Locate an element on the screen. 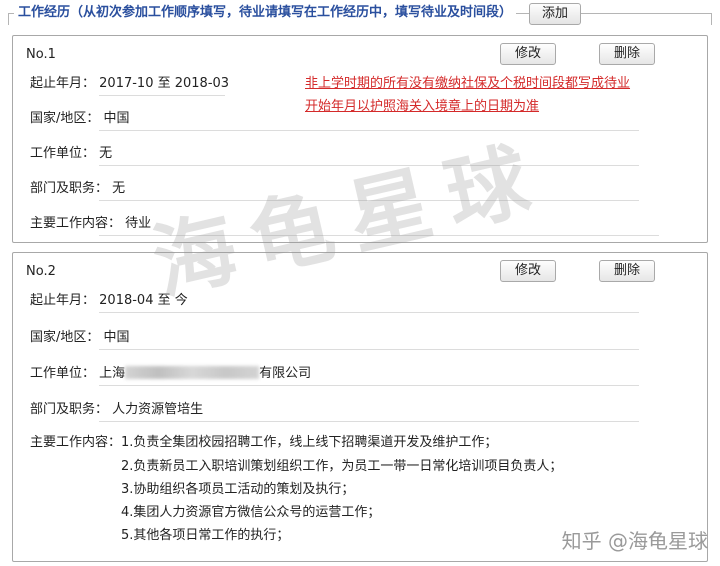  duties-value: 待业 is located at coordinates (138, 223).